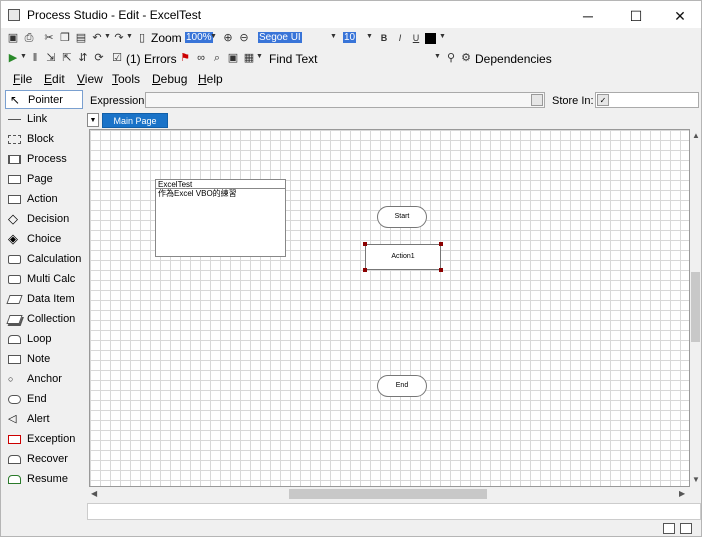  I want to click on end-stage: End, so click(402, 386).